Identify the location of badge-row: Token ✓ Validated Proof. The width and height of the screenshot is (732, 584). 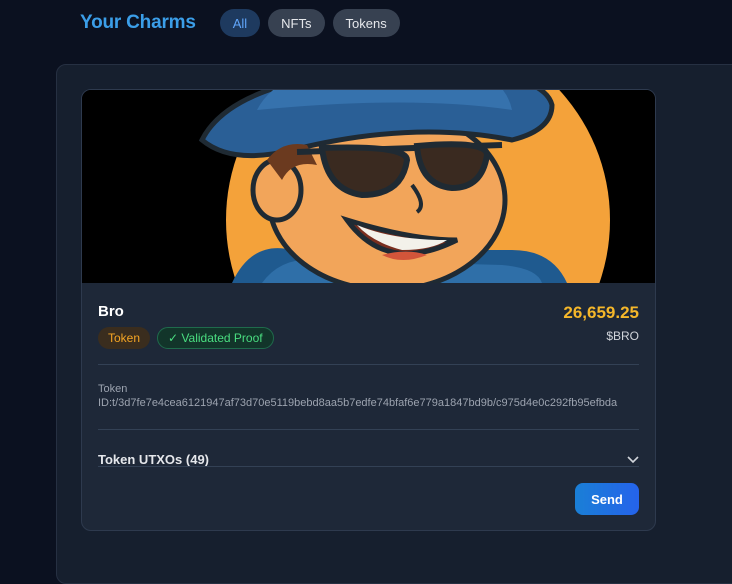
(189, 338).